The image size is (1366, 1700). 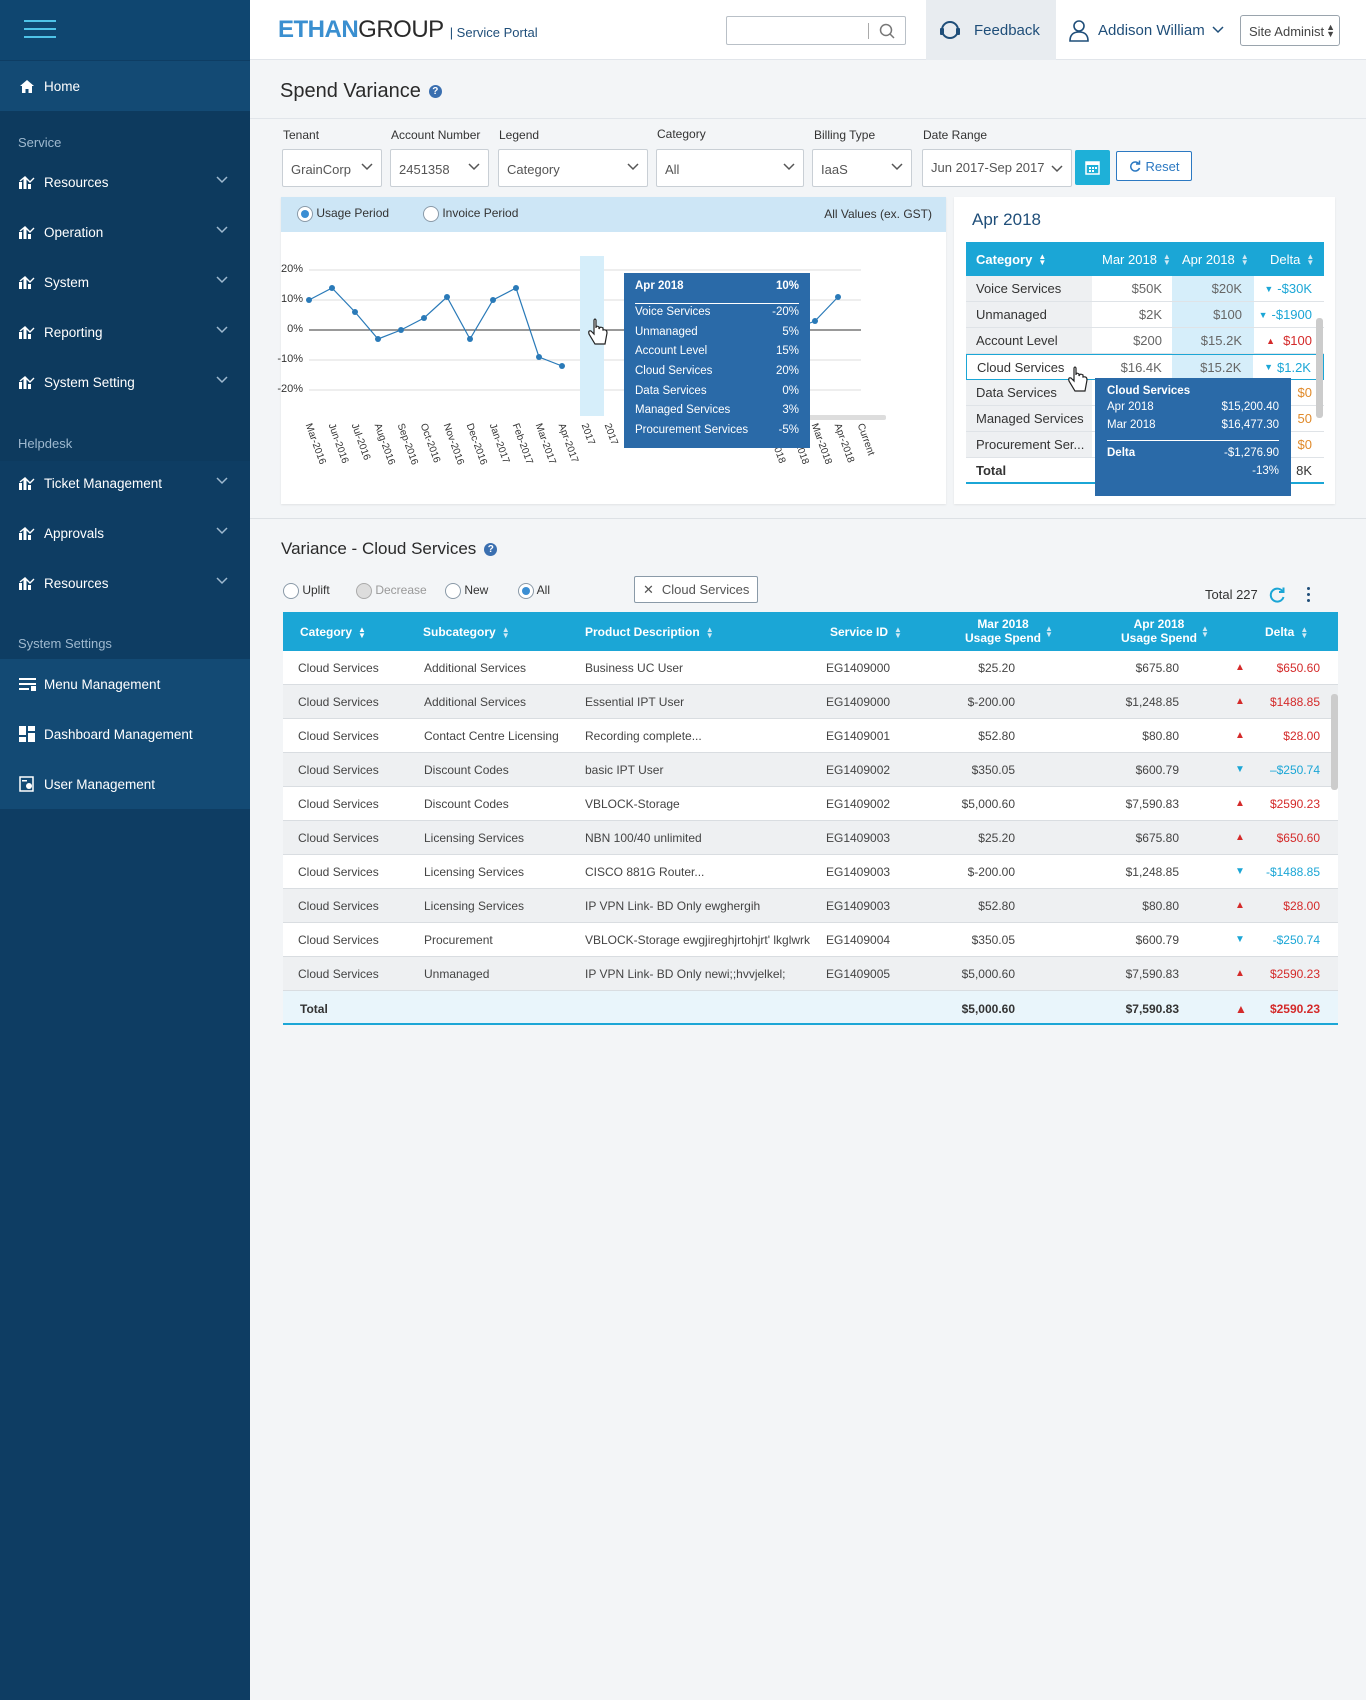 I want to click on role-select: Site Administ ▲ ▼, so click(x=1290, y=30).